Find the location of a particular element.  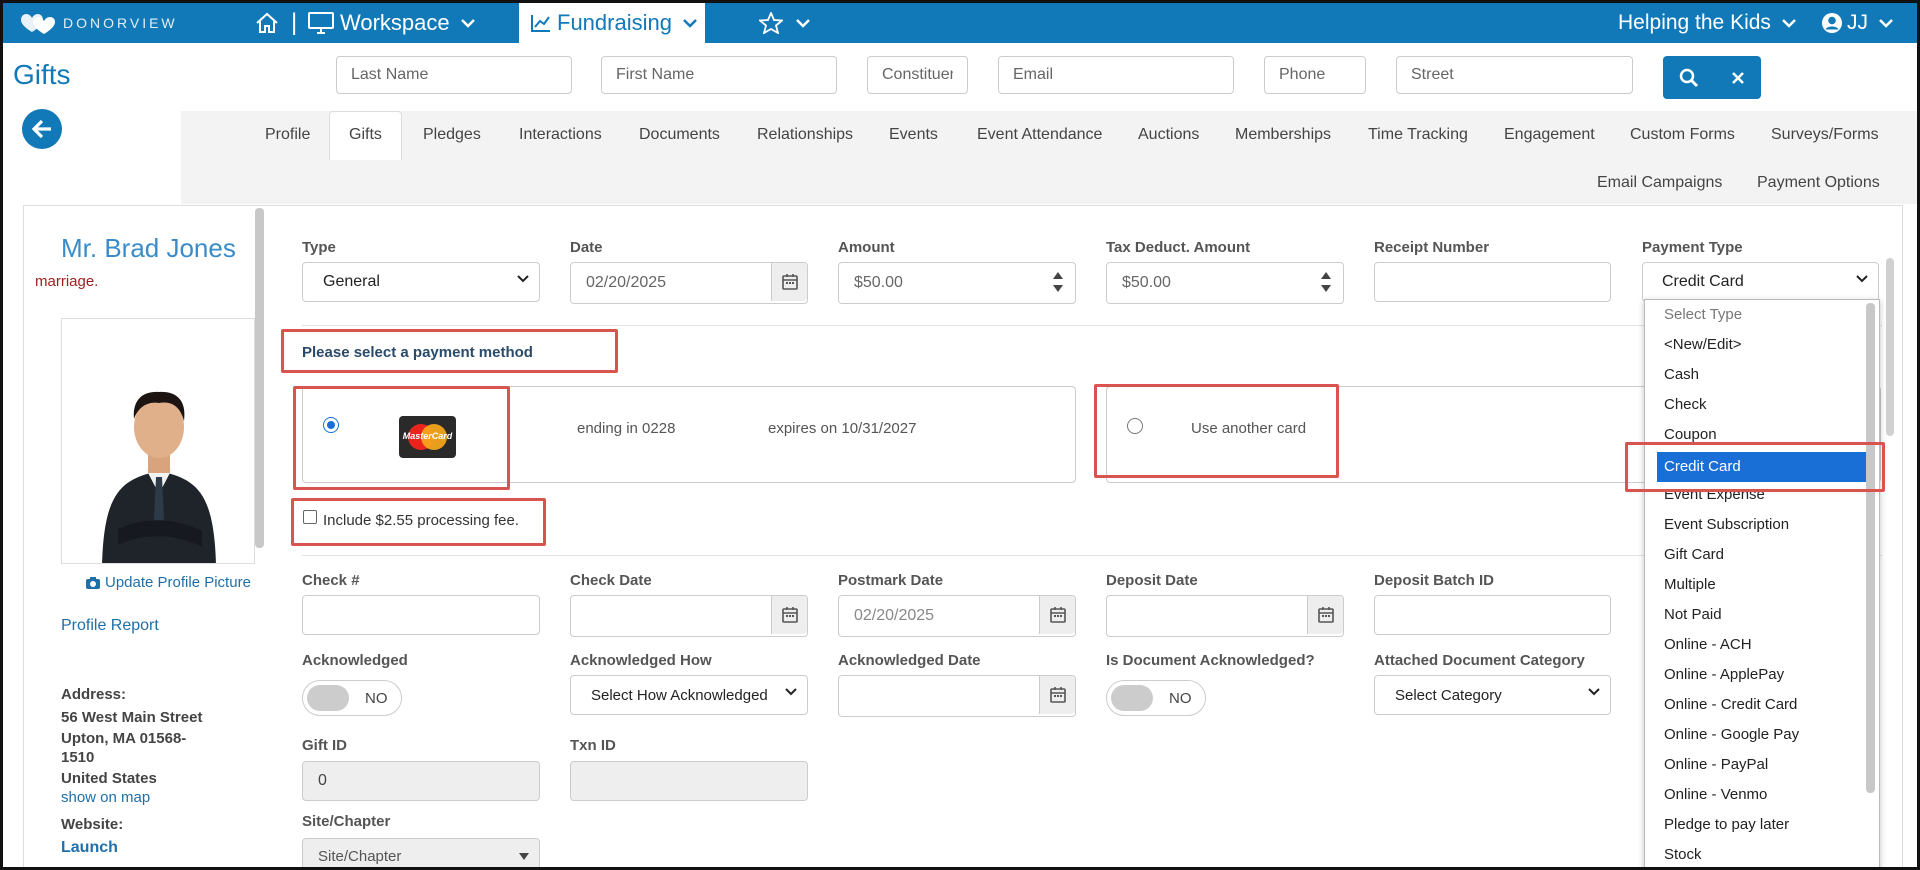

dropdown-option: Multiple is located at coordinates (1757, 585).